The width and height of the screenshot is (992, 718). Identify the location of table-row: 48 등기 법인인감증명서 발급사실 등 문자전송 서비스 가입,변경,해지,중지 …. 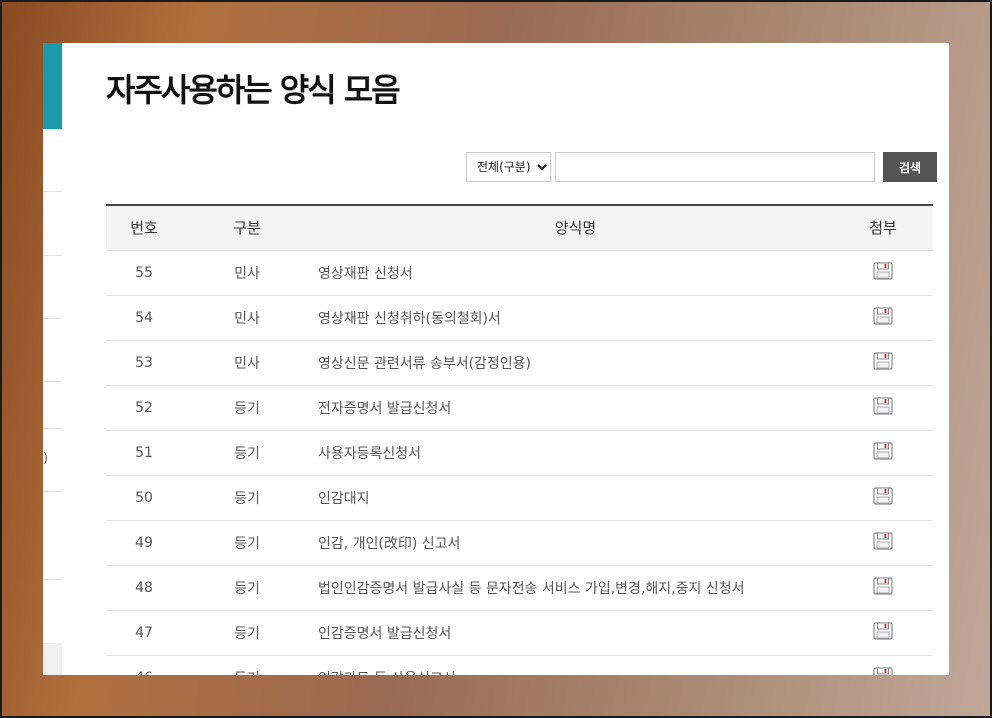
(519, 588).